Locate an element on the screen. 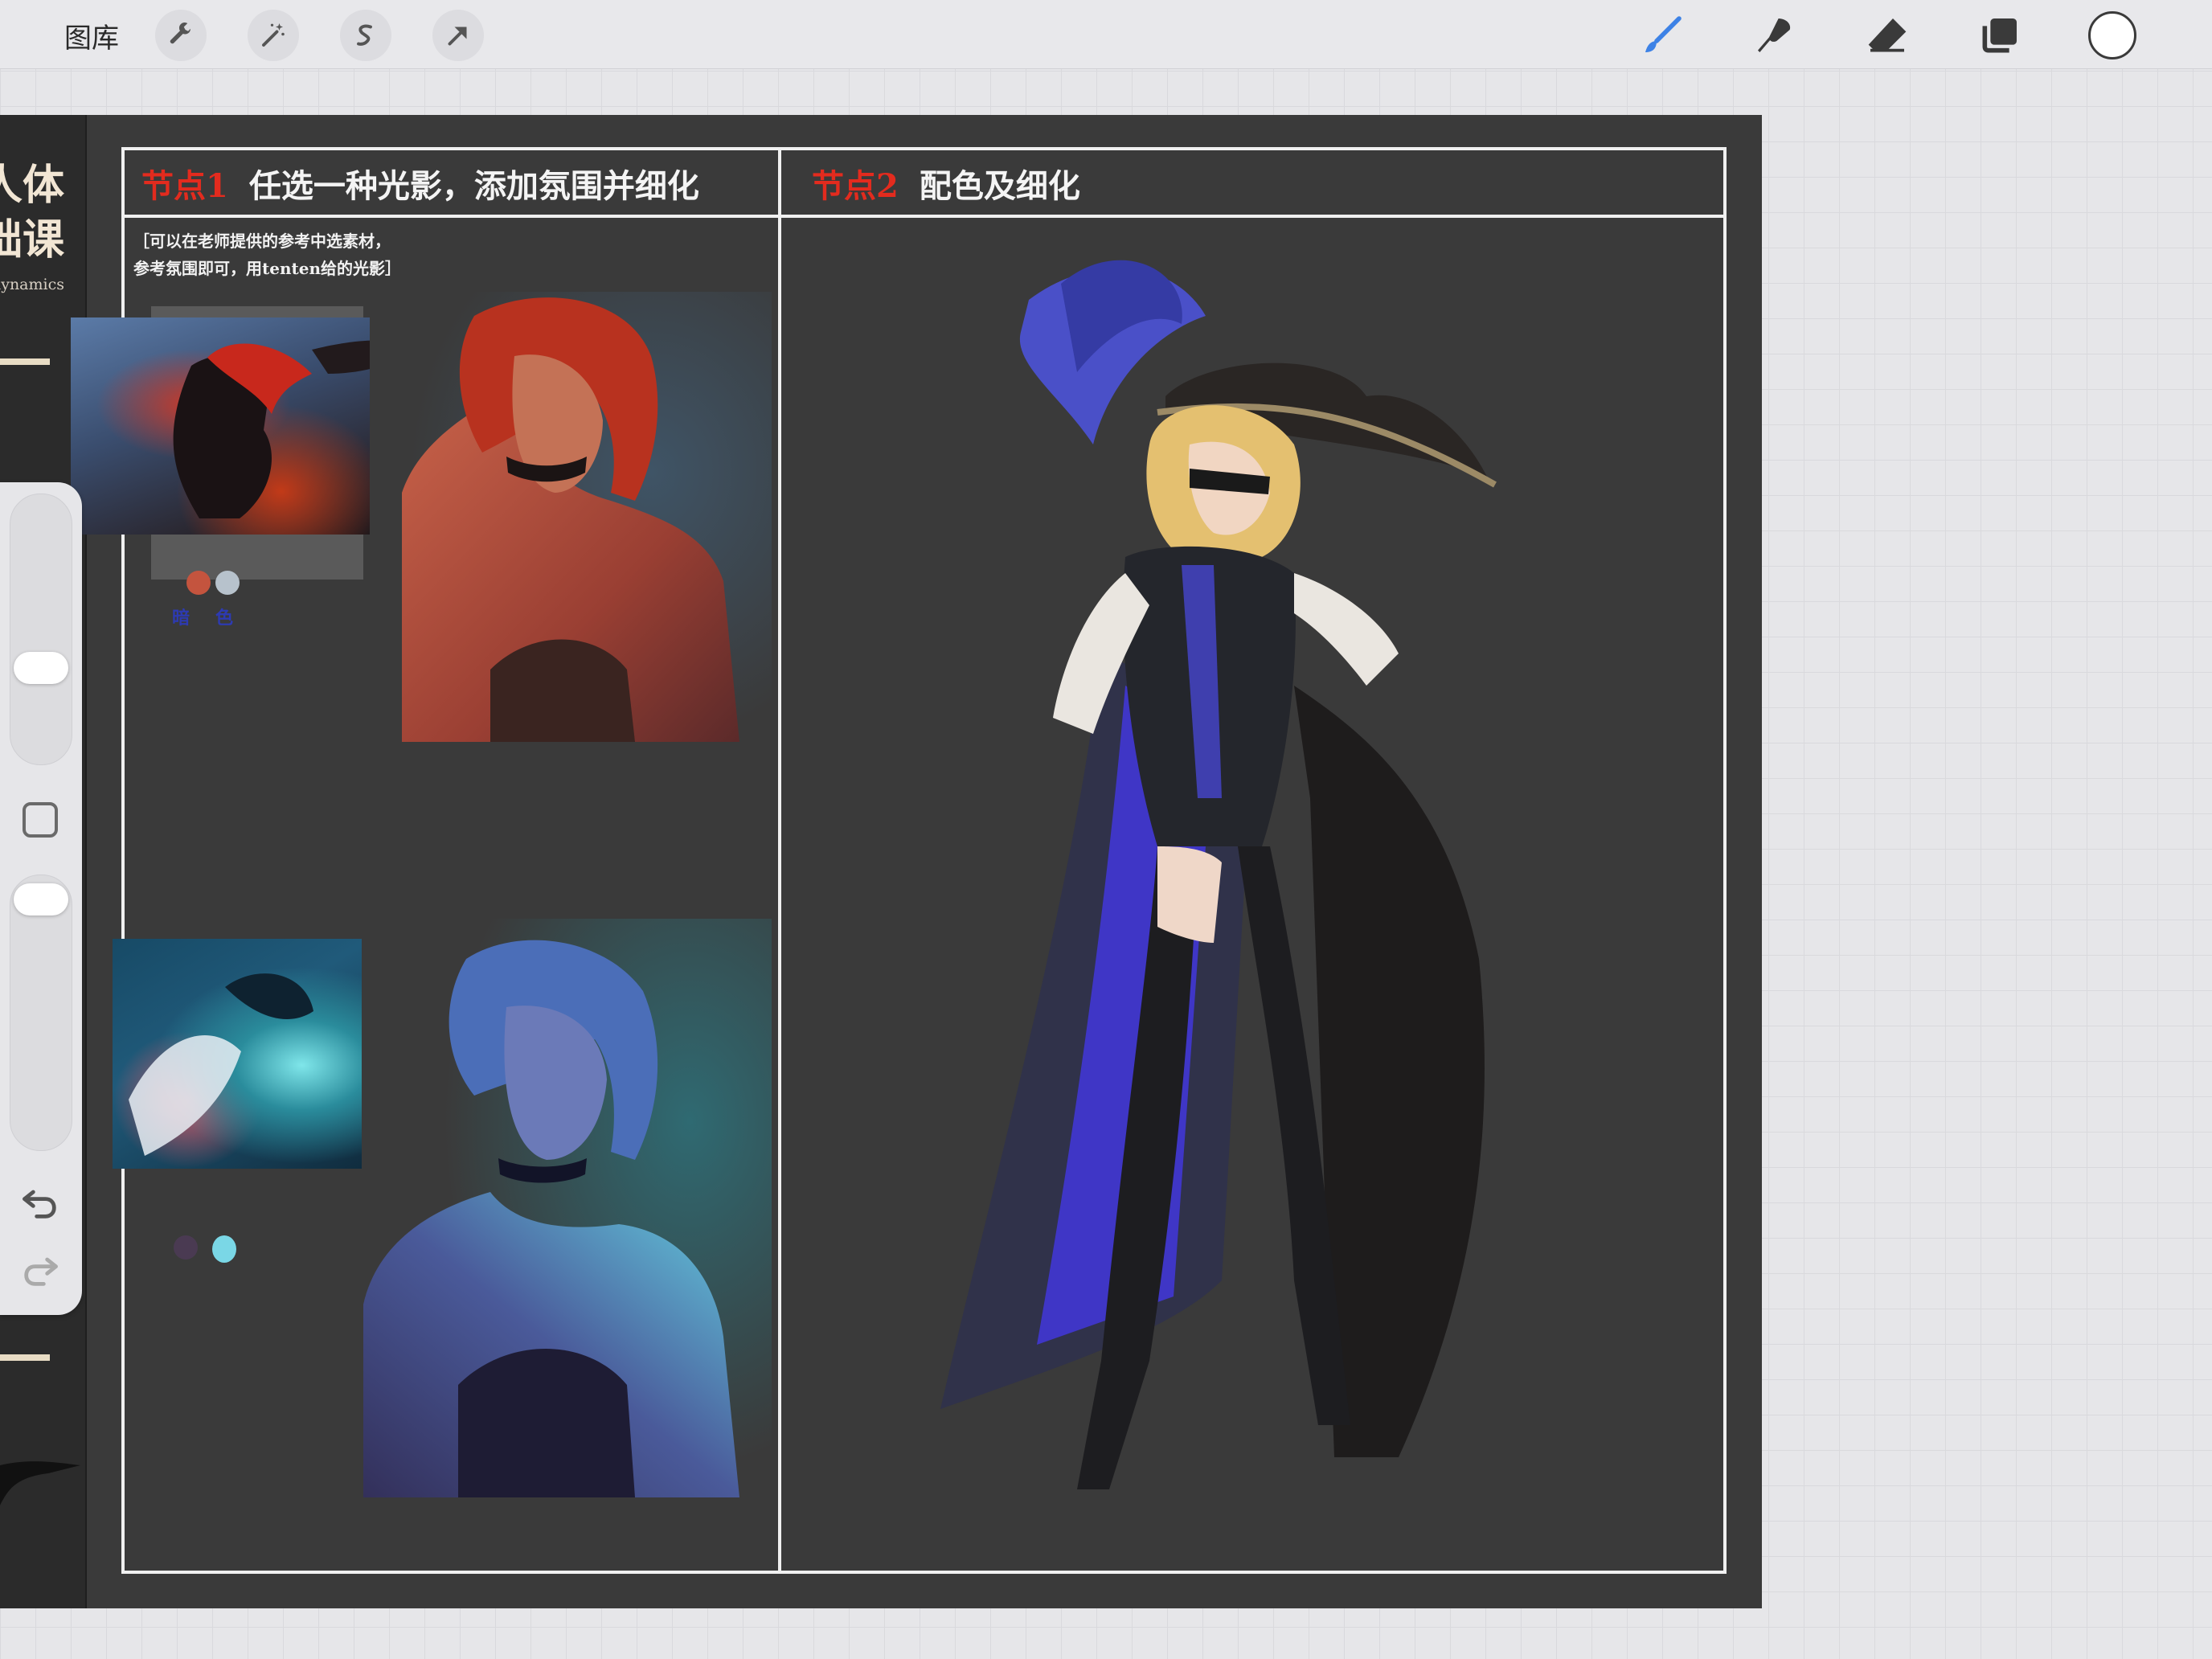 The width and height of the screenshot is (2212, 1659). brush-opacity-thumb is located at coordinates (41, 899).